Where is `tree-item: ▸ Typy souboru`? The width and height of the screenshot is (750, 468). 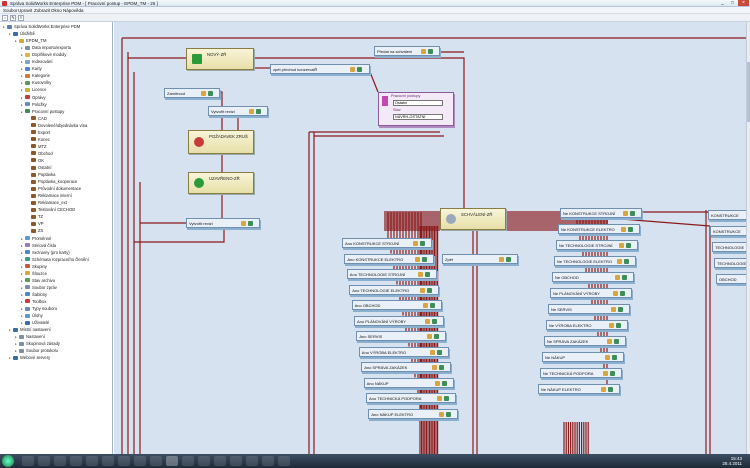 tree-item: ▸ Typy souboru is located at coordinates (39, 309).